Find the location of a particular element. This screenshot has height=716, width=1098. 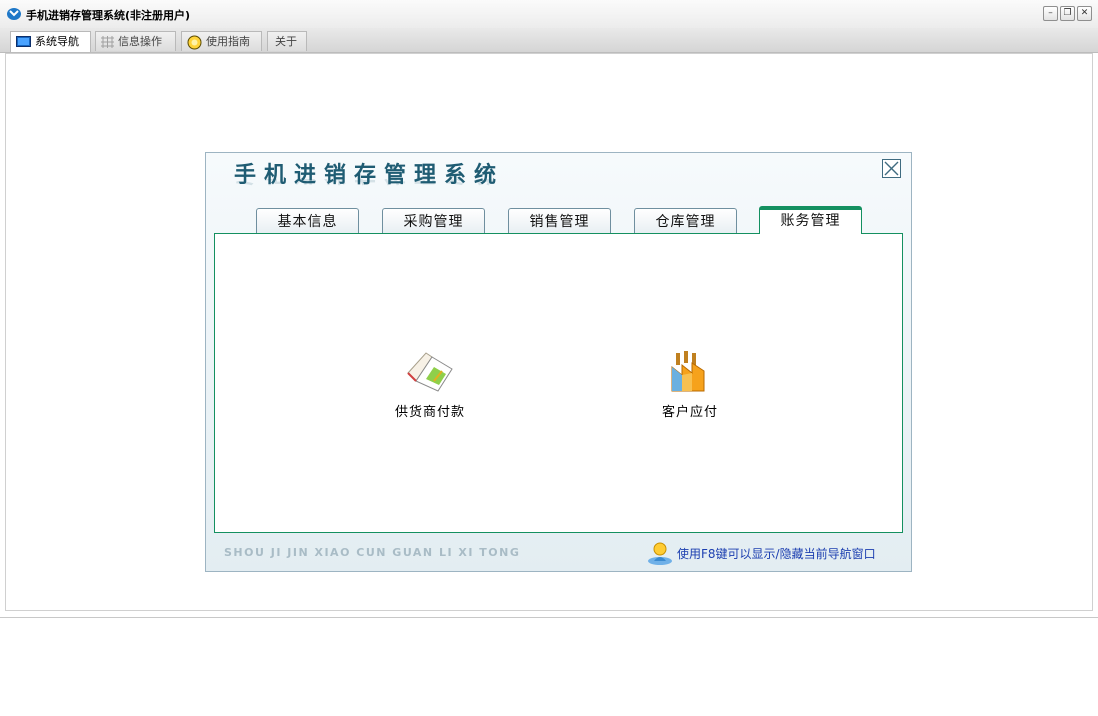

grid-icon is located at coordinates (107, 42).